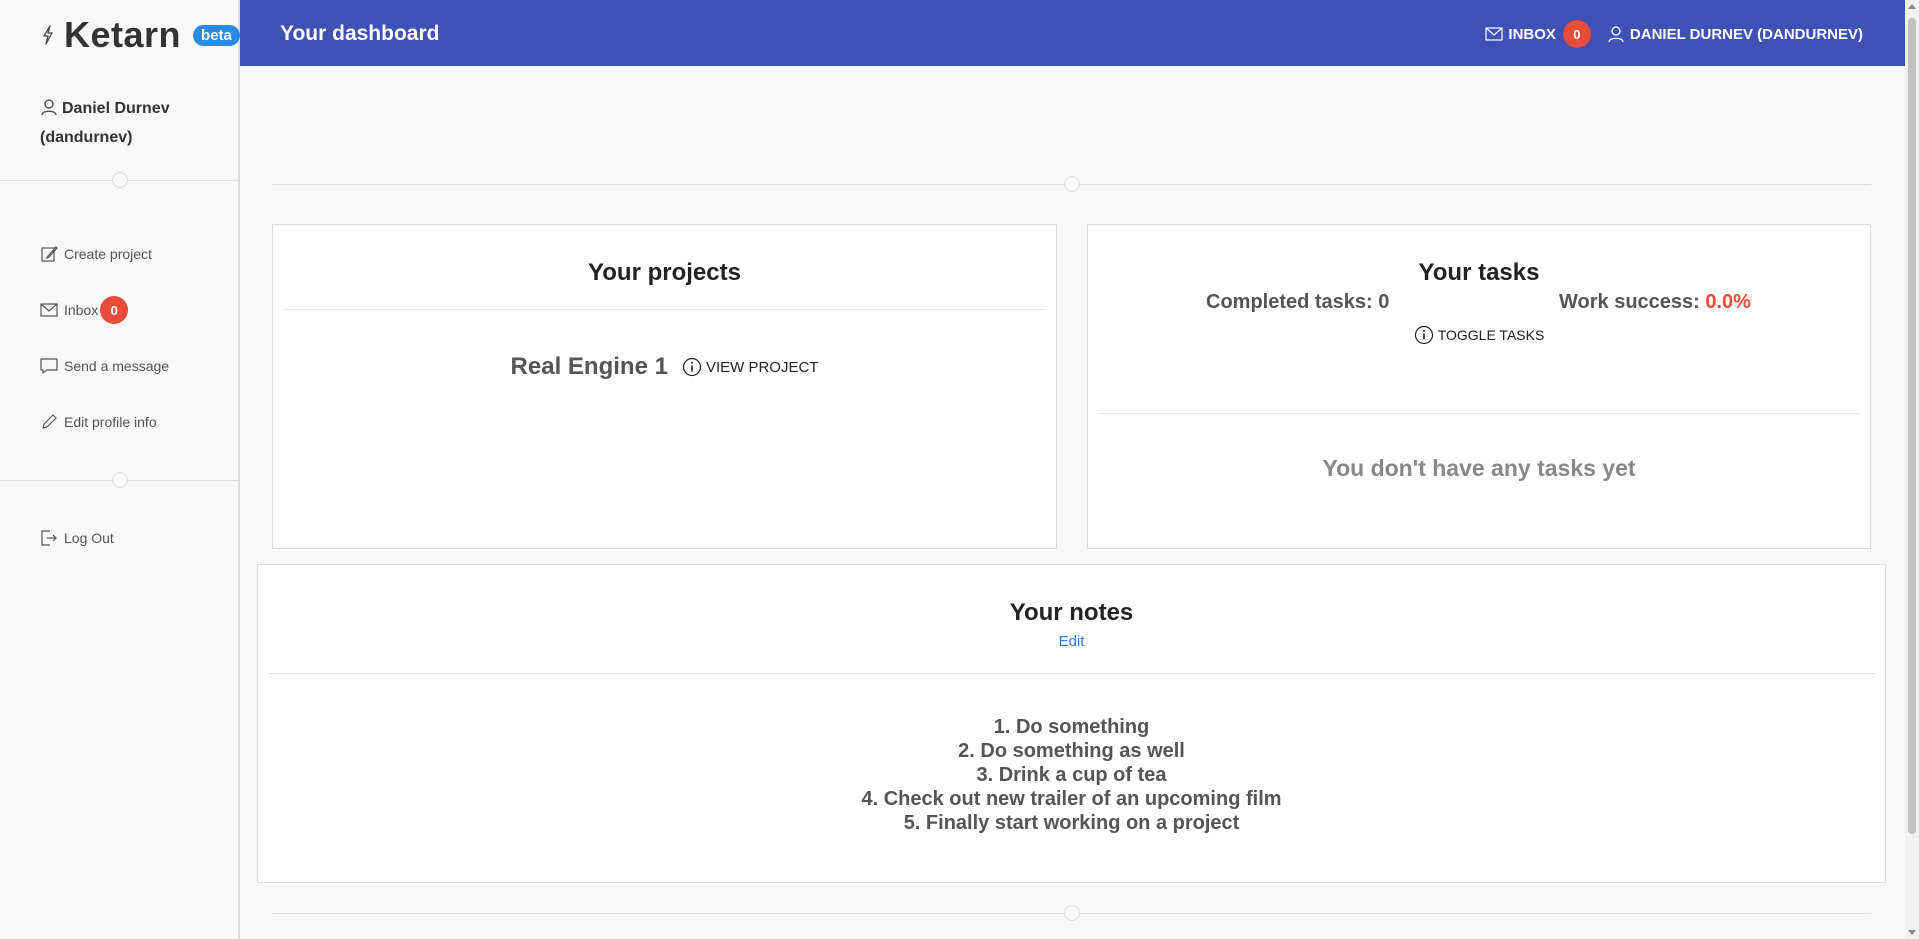  What do you see at coordinates (117, 366) in the screenshot?
I see `sidebar-item-label: Send a message` at bounding box center [117, 366].